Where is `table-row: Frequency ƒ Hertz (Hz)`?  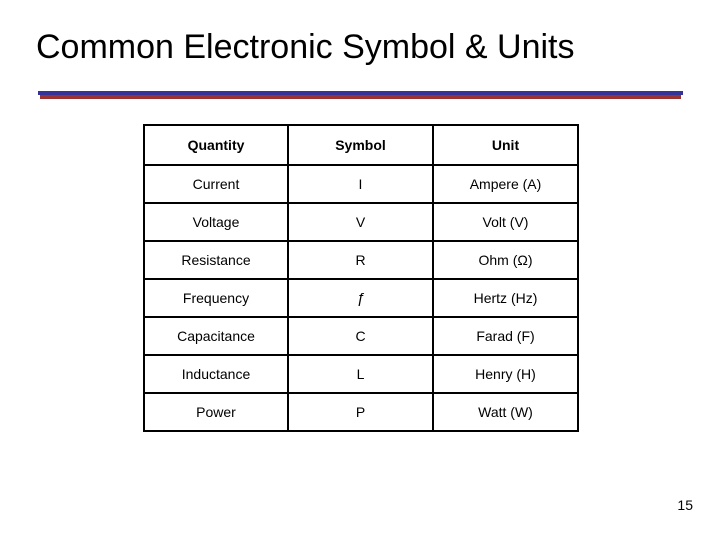 table-row: Frequency ƒ Hertz (Hz) is located at coordinates (361, 298).